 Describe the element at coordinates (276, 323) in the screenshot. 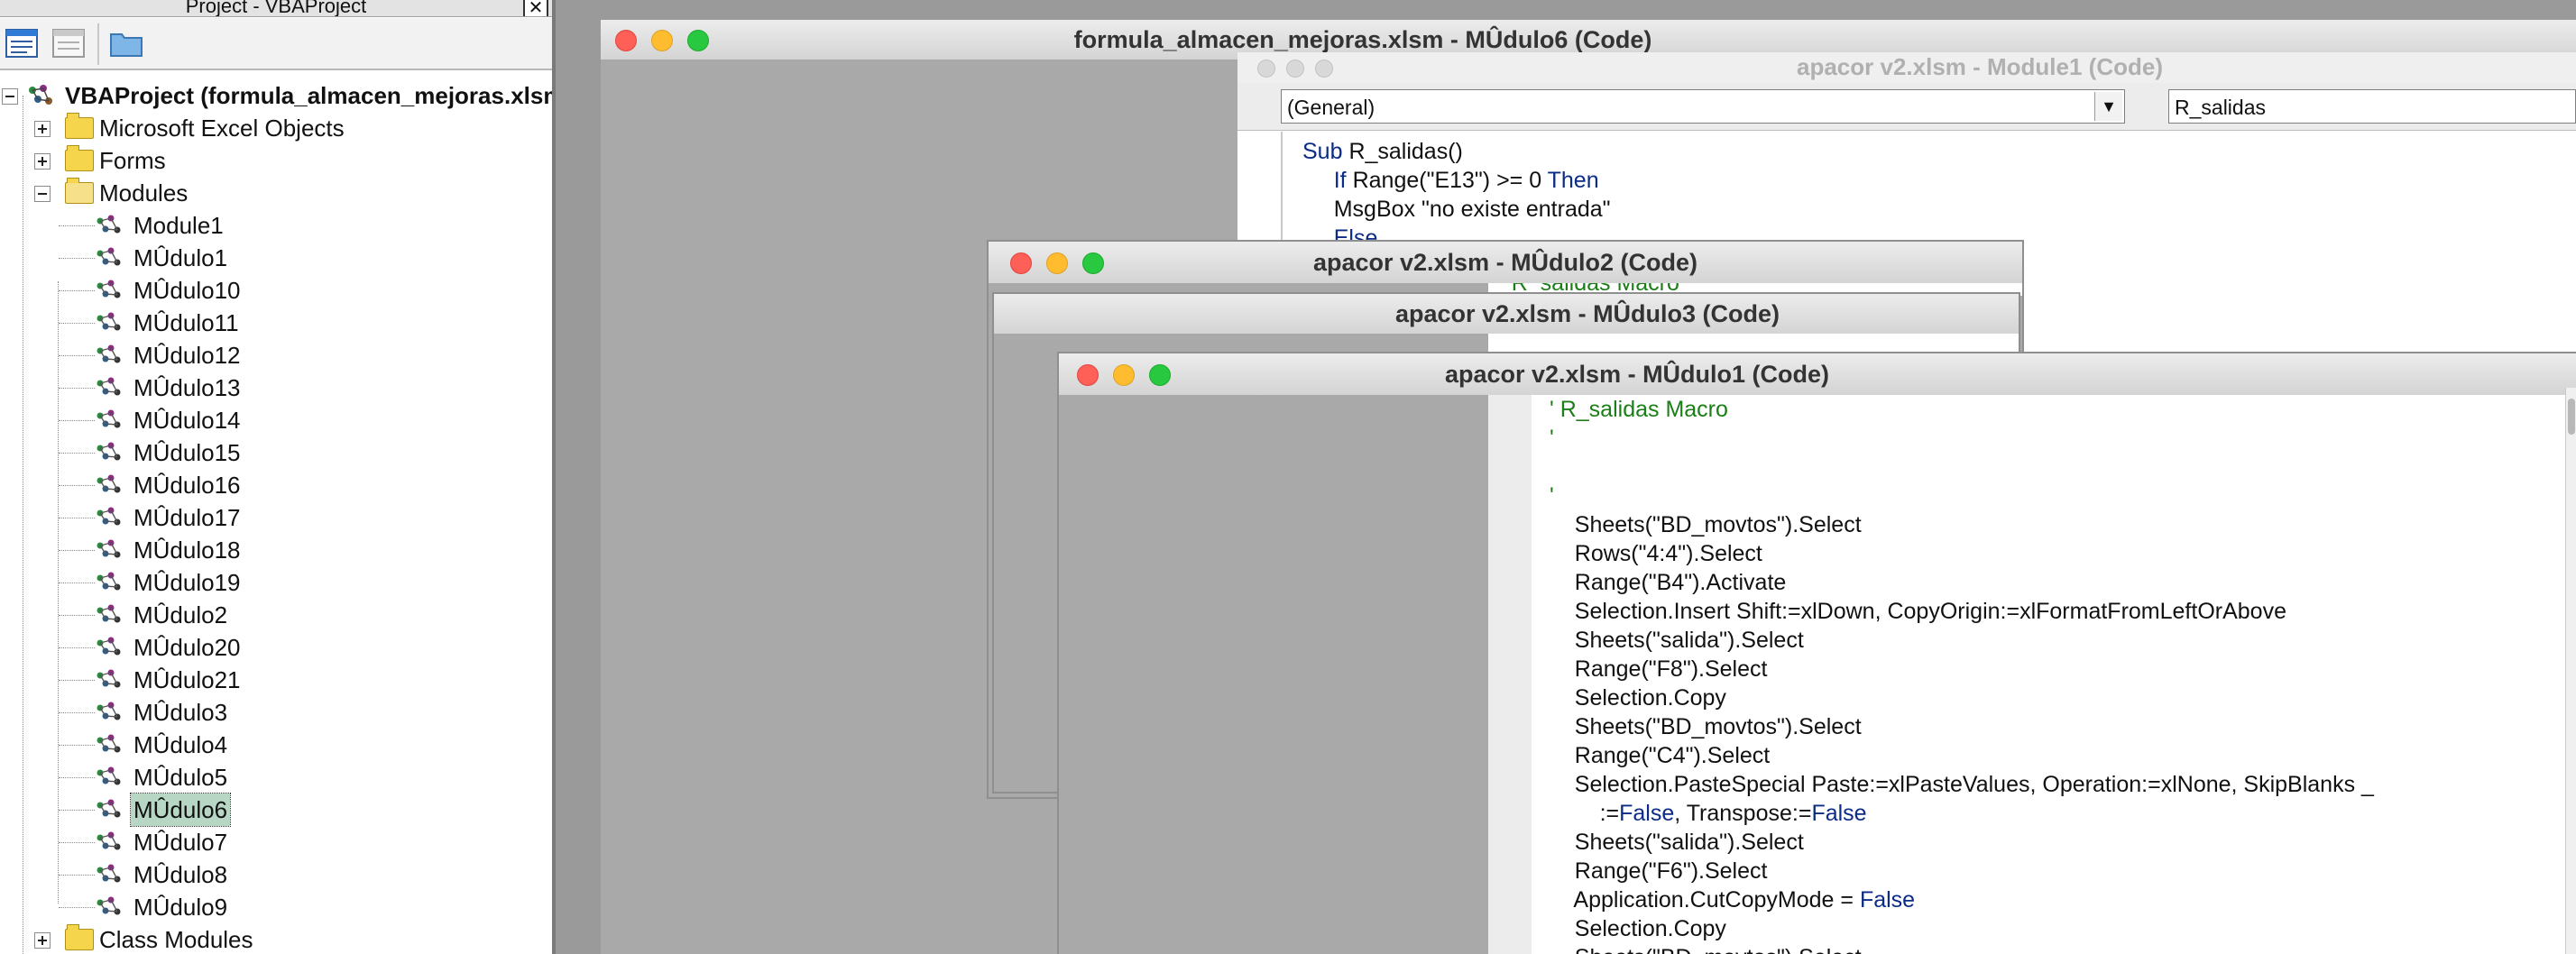

I see `tree-module-item: MÛdulo11` at that location.